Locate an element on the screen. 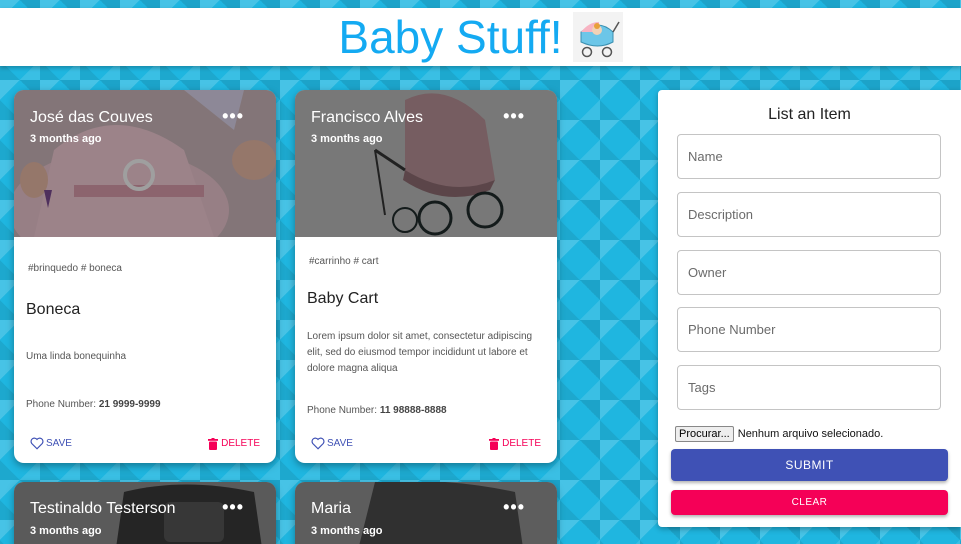  card-phone: Phone Number: 21 9999-9999 is located at coordinates (93, 404).